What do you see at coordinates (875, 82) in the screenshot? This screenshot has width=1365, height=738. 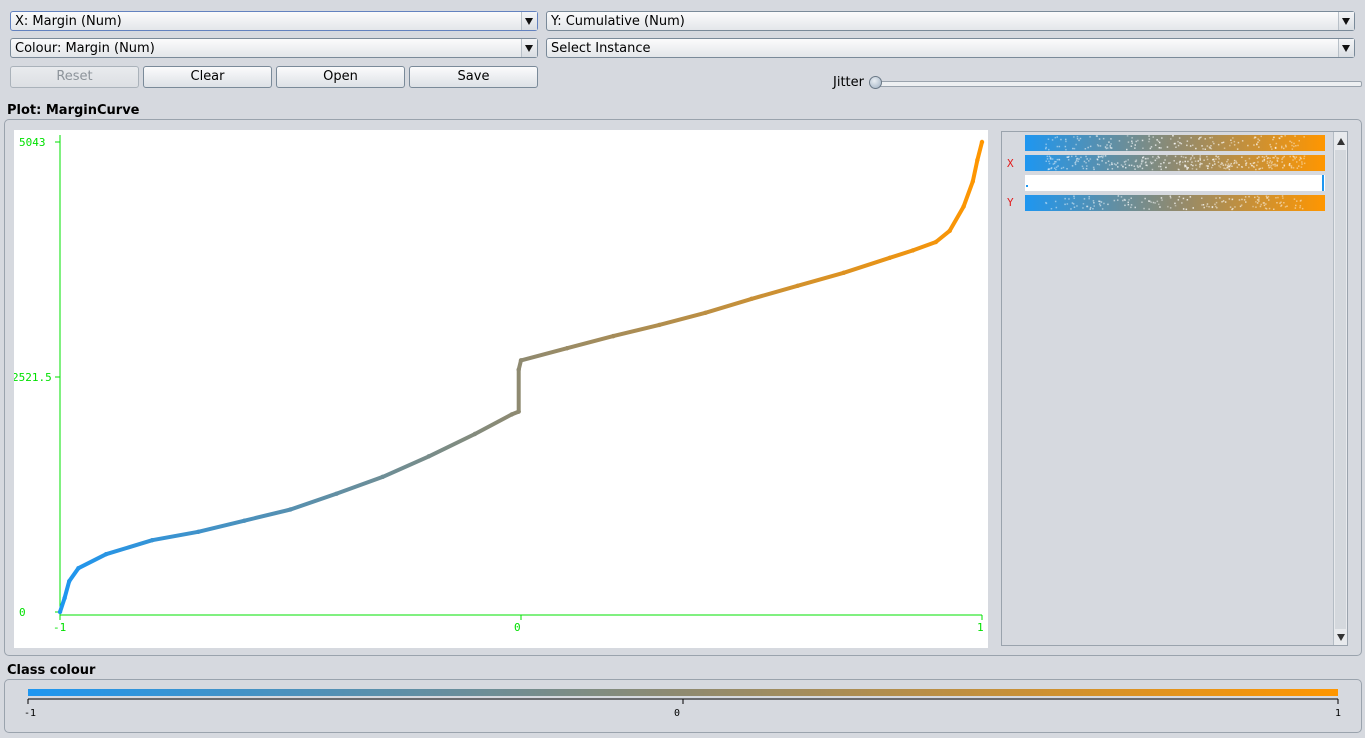 I see `jitter-slider-handle` at bounding box center [875, 82].